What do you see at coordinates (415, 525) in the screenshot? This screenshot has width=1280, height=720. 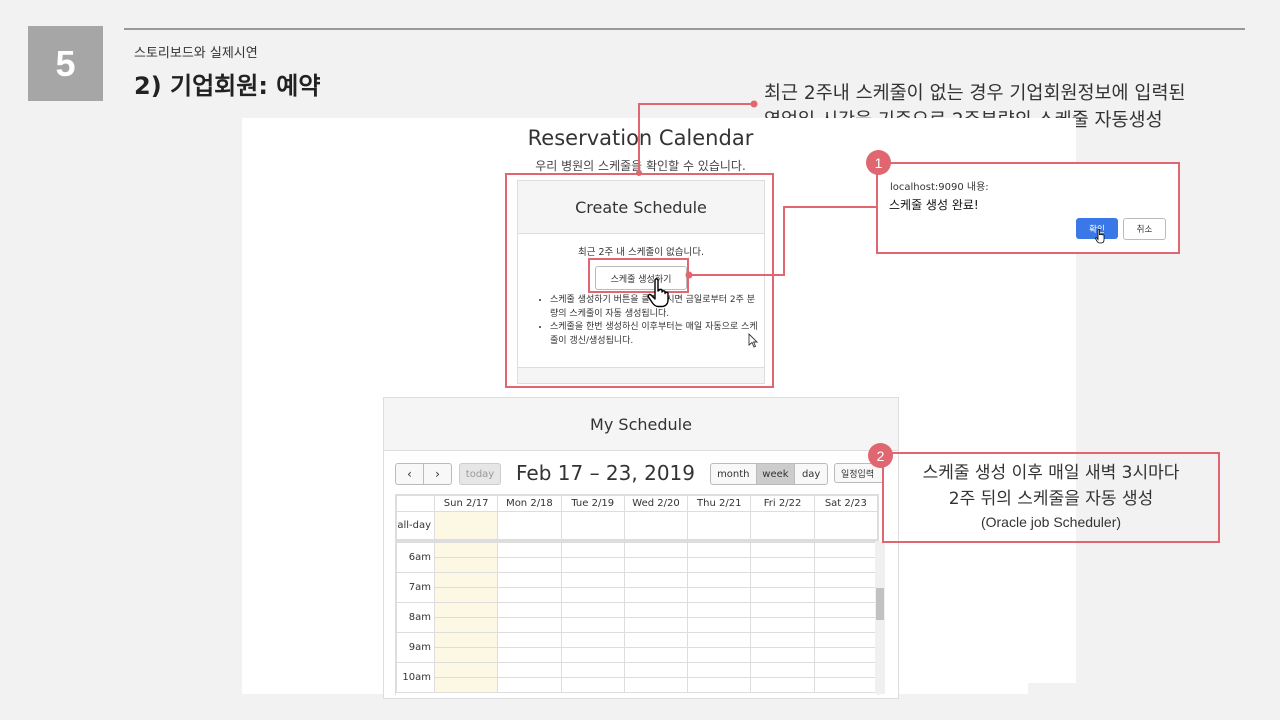 I see `all-day-label: all-day` at bounding box center [415, 525].